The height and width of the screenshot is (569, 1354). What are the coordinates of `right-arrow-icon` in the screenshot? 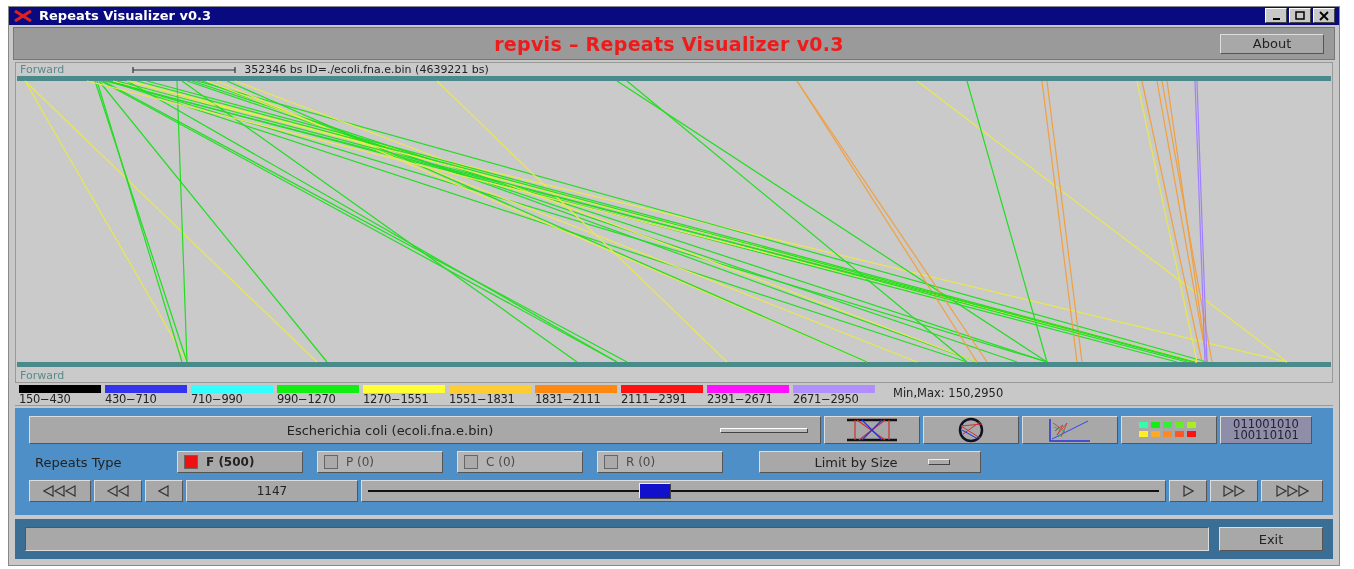 It's located at (1188, 491).